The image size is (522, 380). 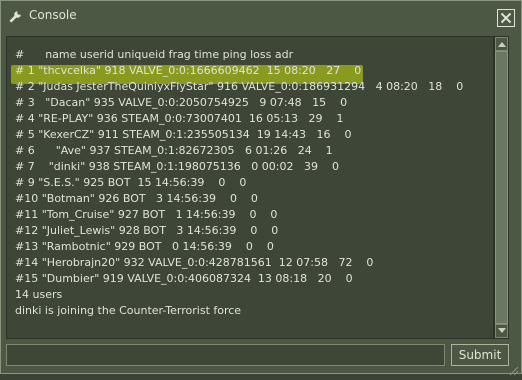 I want to click on scroll-thumb, so click(x=501, y=187).